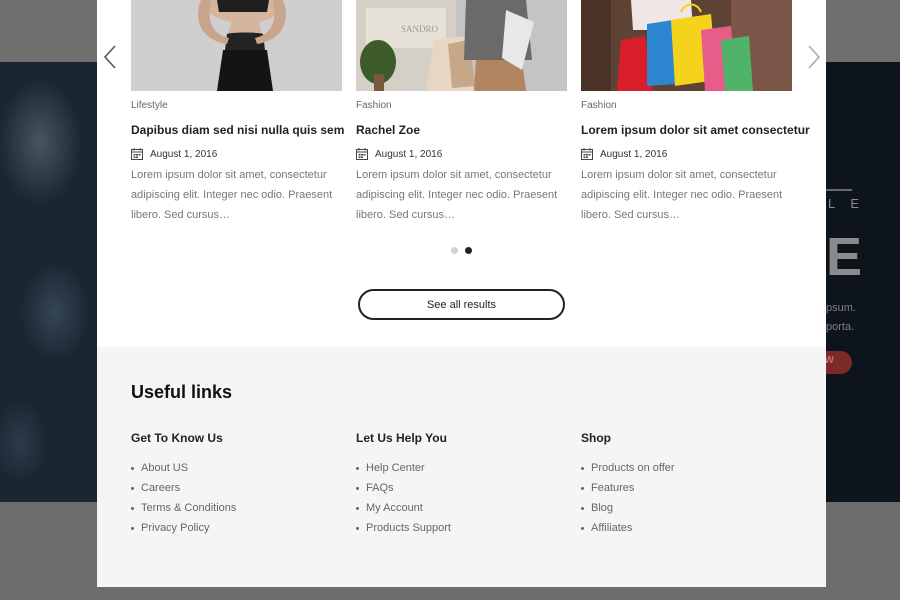  What do you see at coordinates (237, 130) in the screenshot?
I see `post-title: Dapibus diam sed nisi nulla quis sem` at bounding box center [237, 130].